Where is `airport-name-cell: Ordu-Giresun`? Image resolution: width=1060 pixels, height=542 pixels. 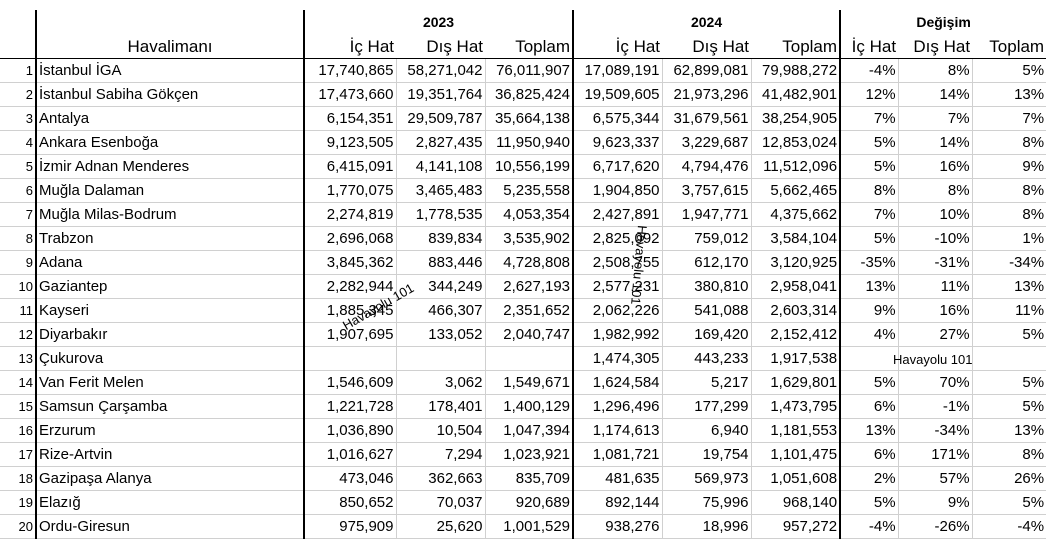
airport-name-cell: Ordu-Giresun is located at coordinates (170, 526).